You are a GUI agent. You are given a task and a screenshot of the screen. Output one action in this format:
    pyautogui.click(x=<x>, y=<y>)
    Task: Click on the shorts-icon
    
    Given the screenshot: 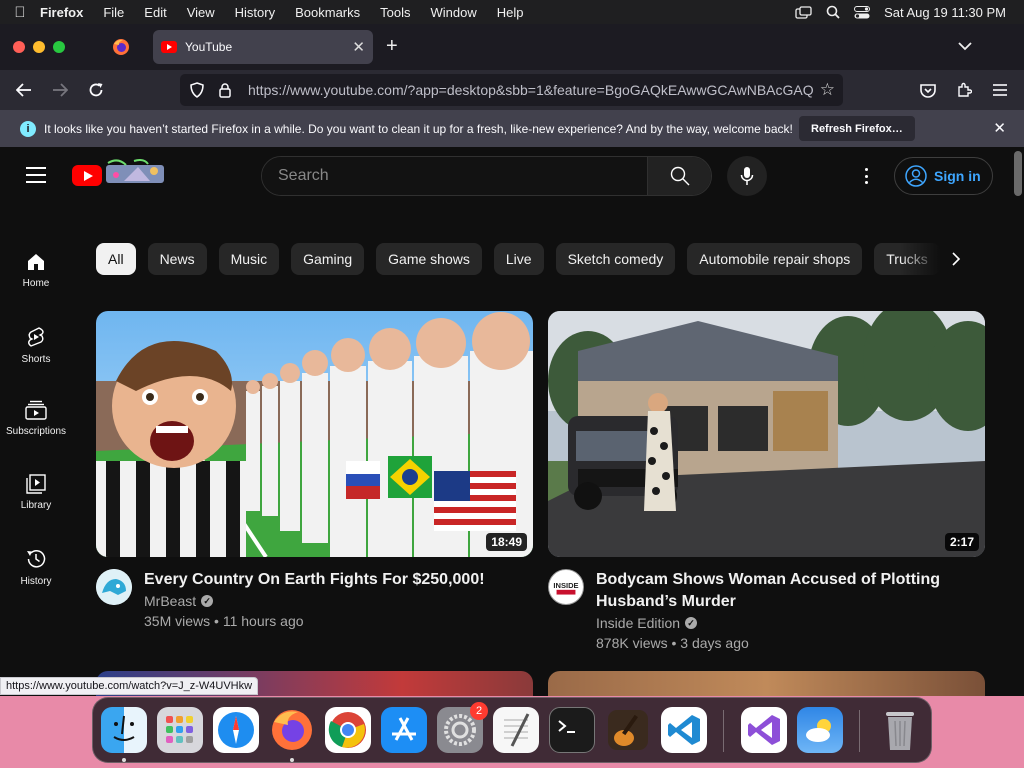 What is the action you would take?
    pyautogui.click(x=36, y=337)
    